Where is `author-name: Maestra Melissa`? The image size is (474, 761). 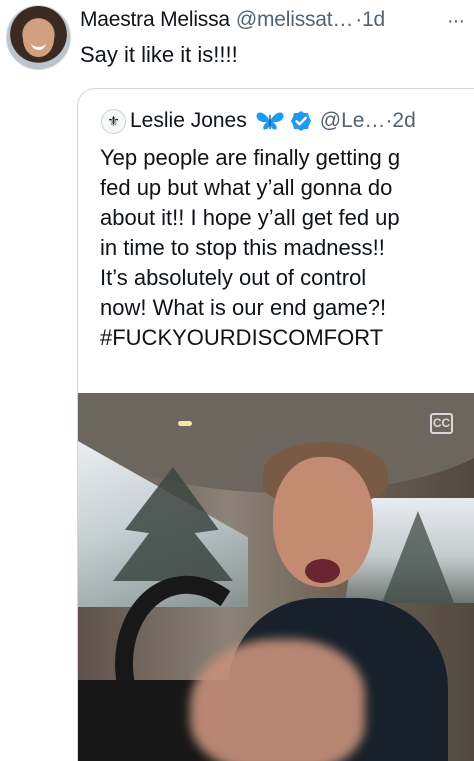 author-name: Maestra Melissa is located at coordinates (155, 20).